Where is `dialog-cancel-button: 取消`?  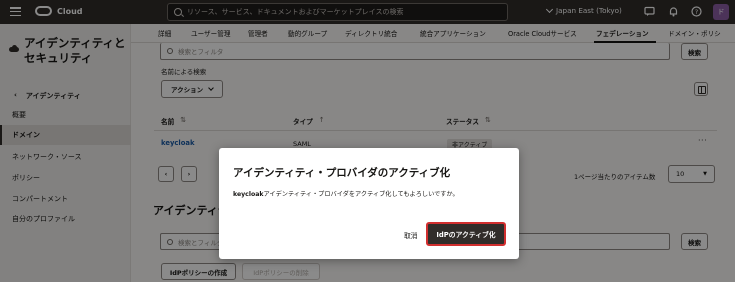 dialog-cancel-button: 取消 is located at coordinates (411, 235).